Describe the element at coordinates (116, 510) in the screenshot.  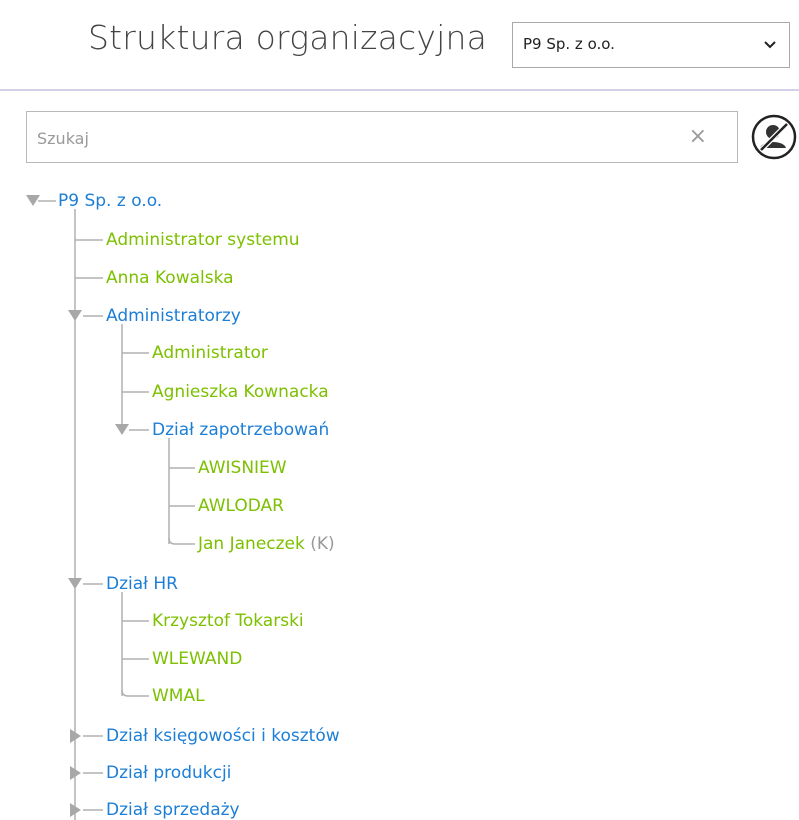
I see `tree-lines` at that location.